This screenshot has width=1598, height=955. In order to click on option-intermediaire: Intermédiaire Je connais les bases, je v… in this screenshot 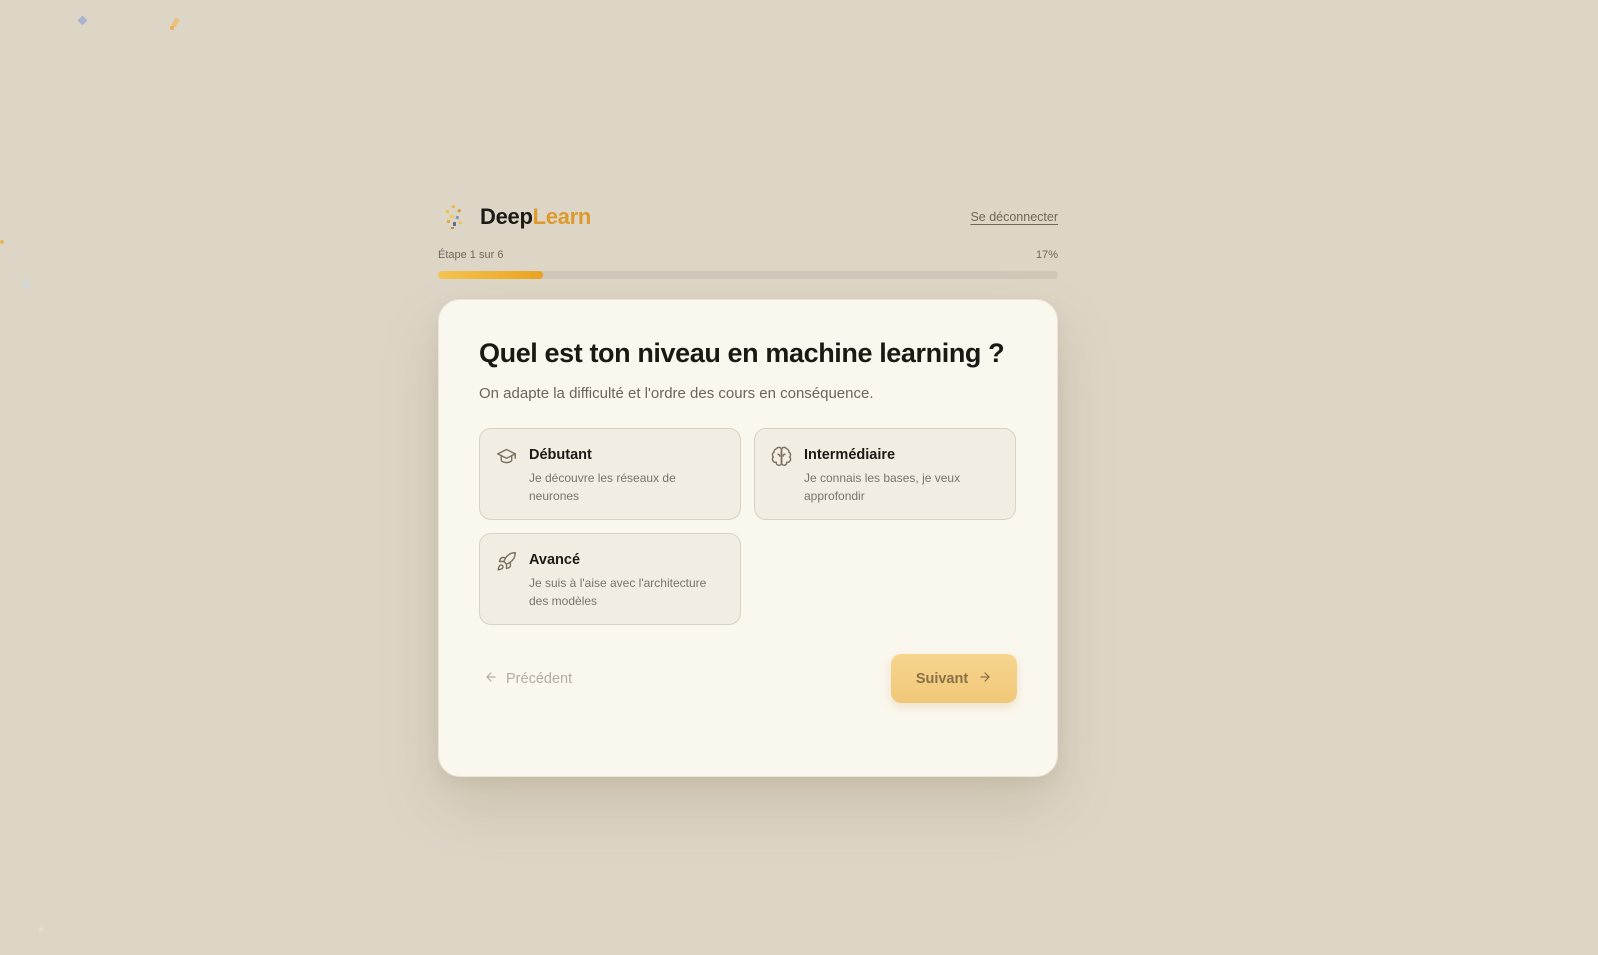, I will do `click(885, 474)`.